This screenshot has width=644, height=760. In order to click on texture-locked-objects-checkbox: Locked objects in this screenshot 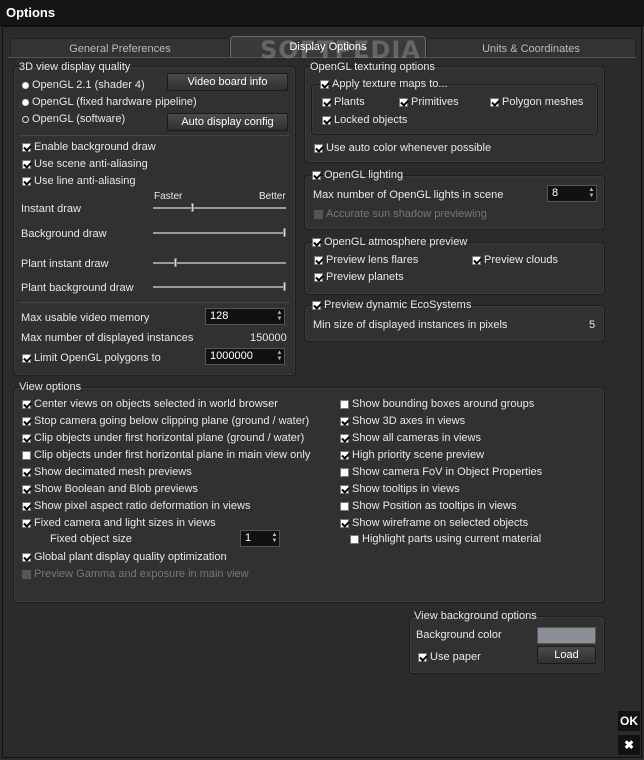, I will do `click(364, 120)`.